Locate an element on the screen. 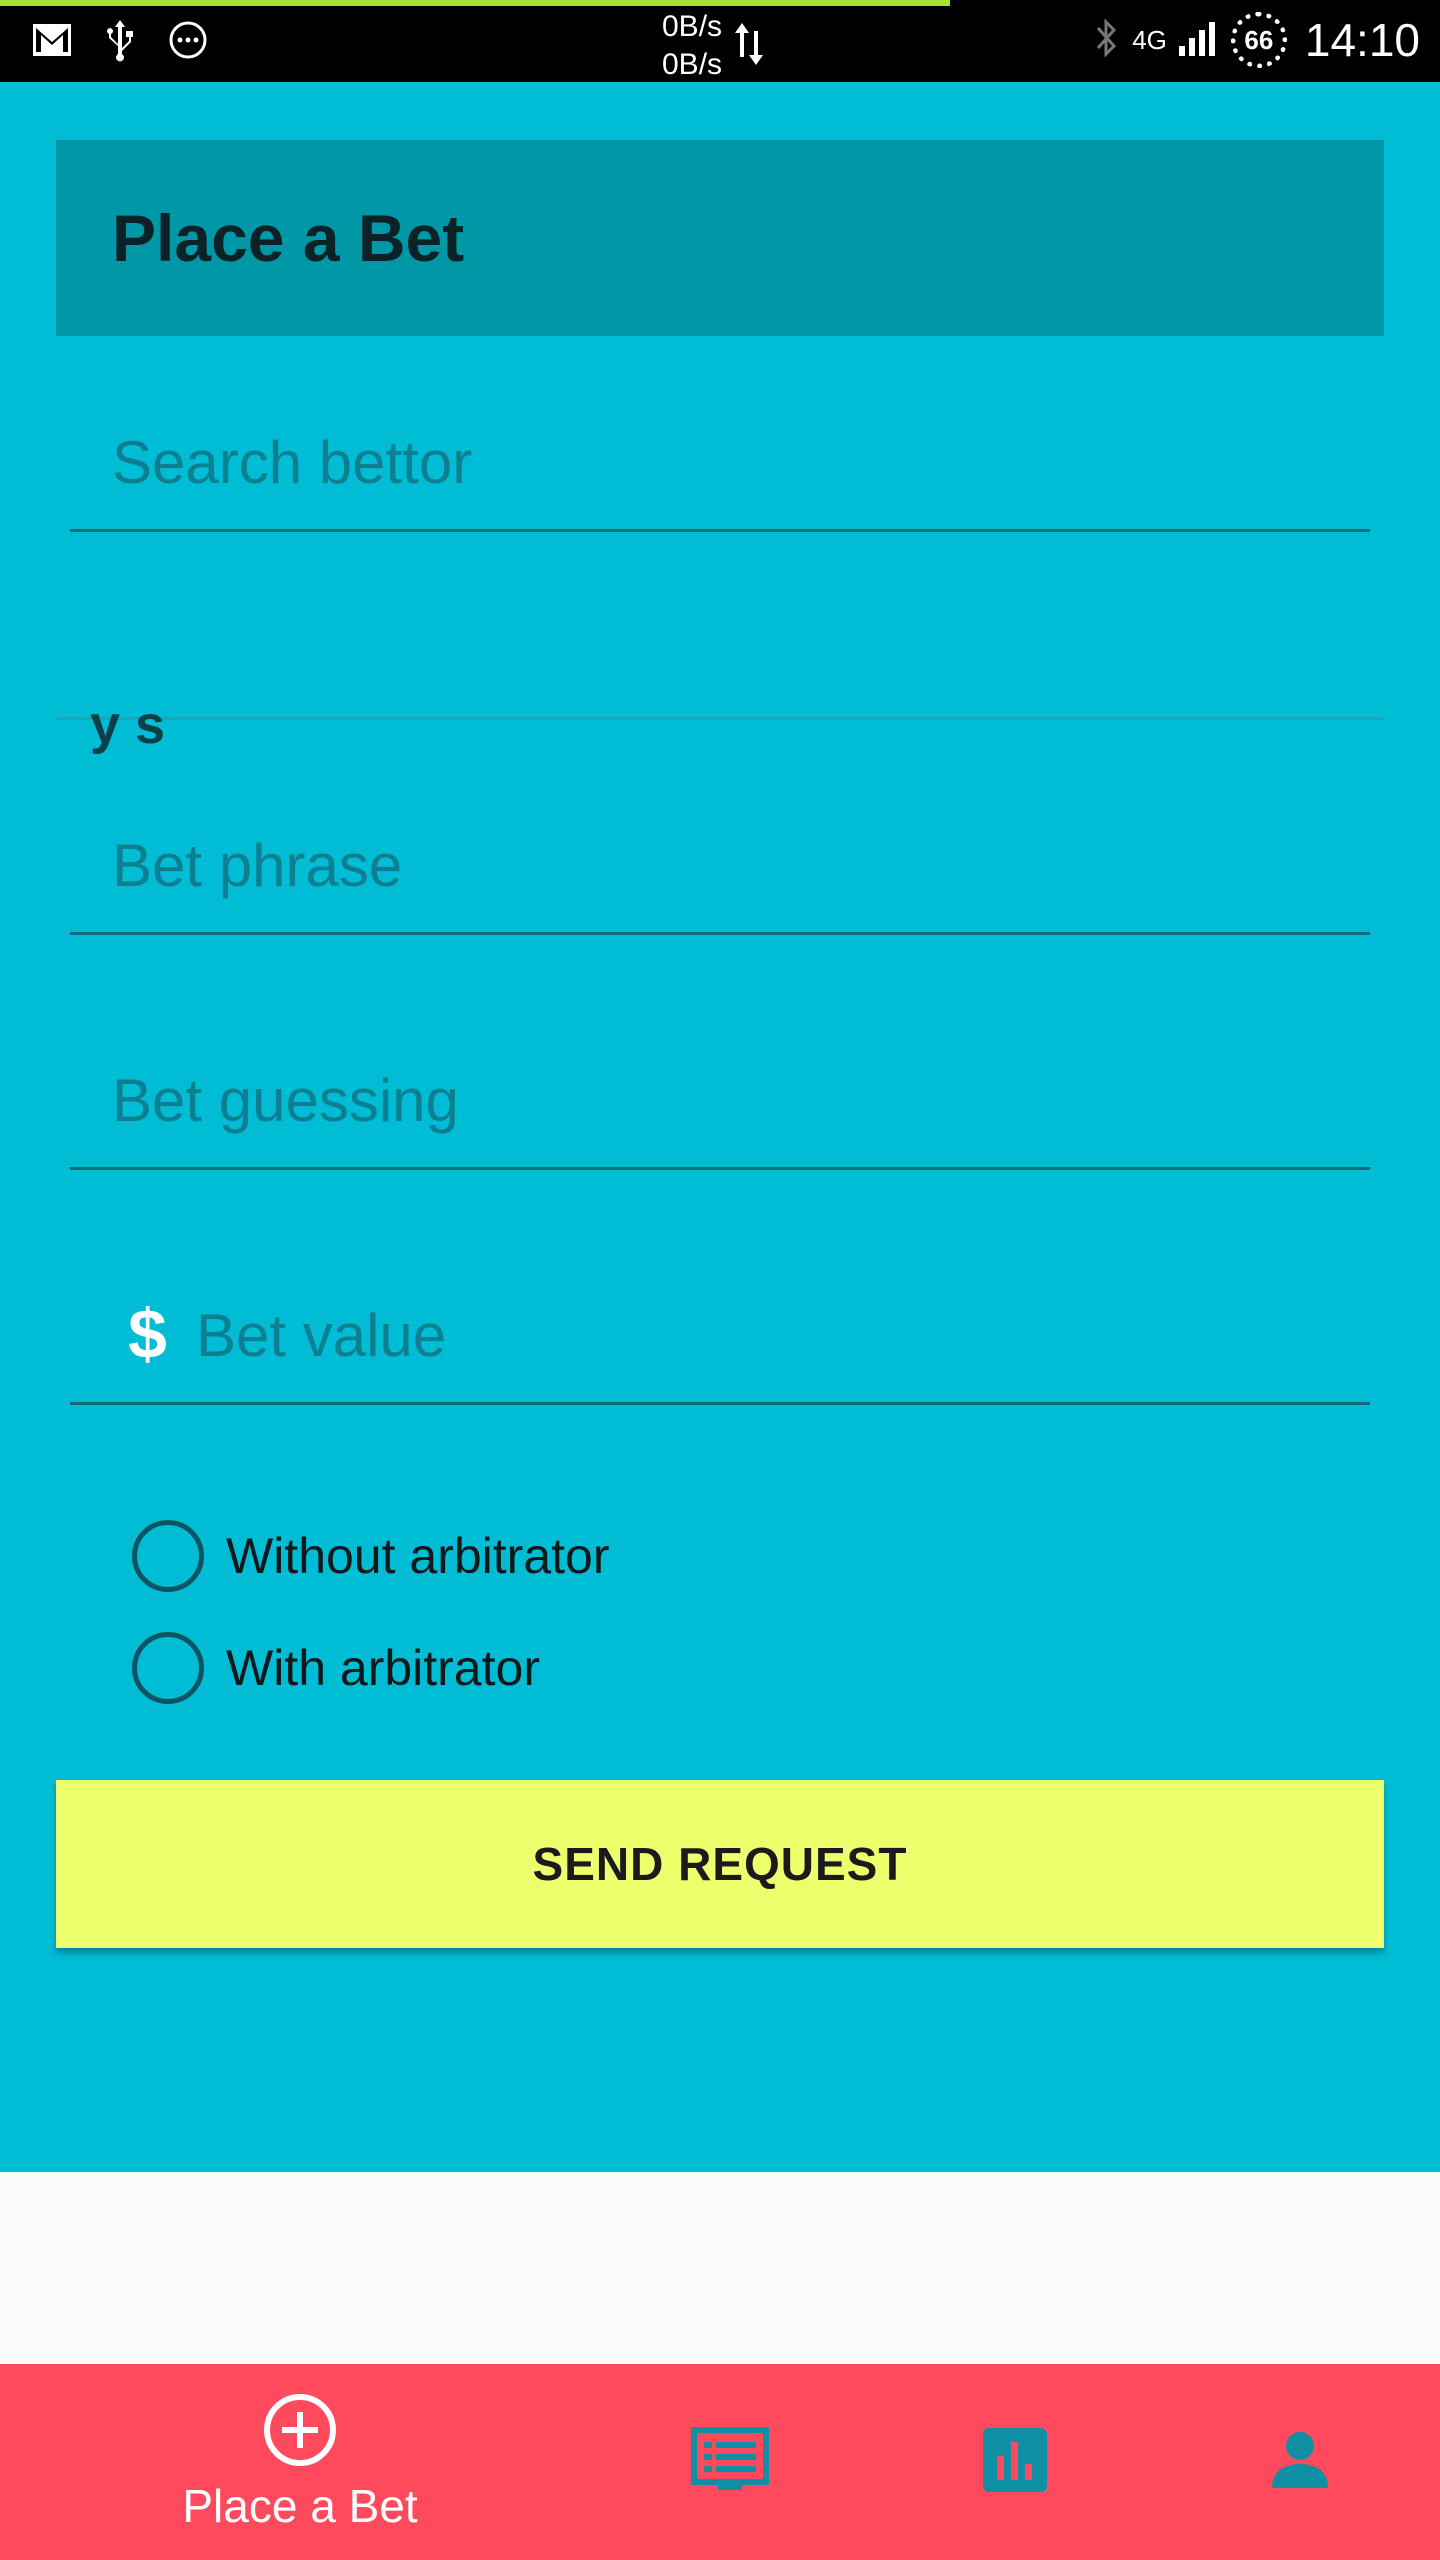 The width and height of the screenshot is (1440, 2560). gmail-icon is located at coordinates (52, 40).